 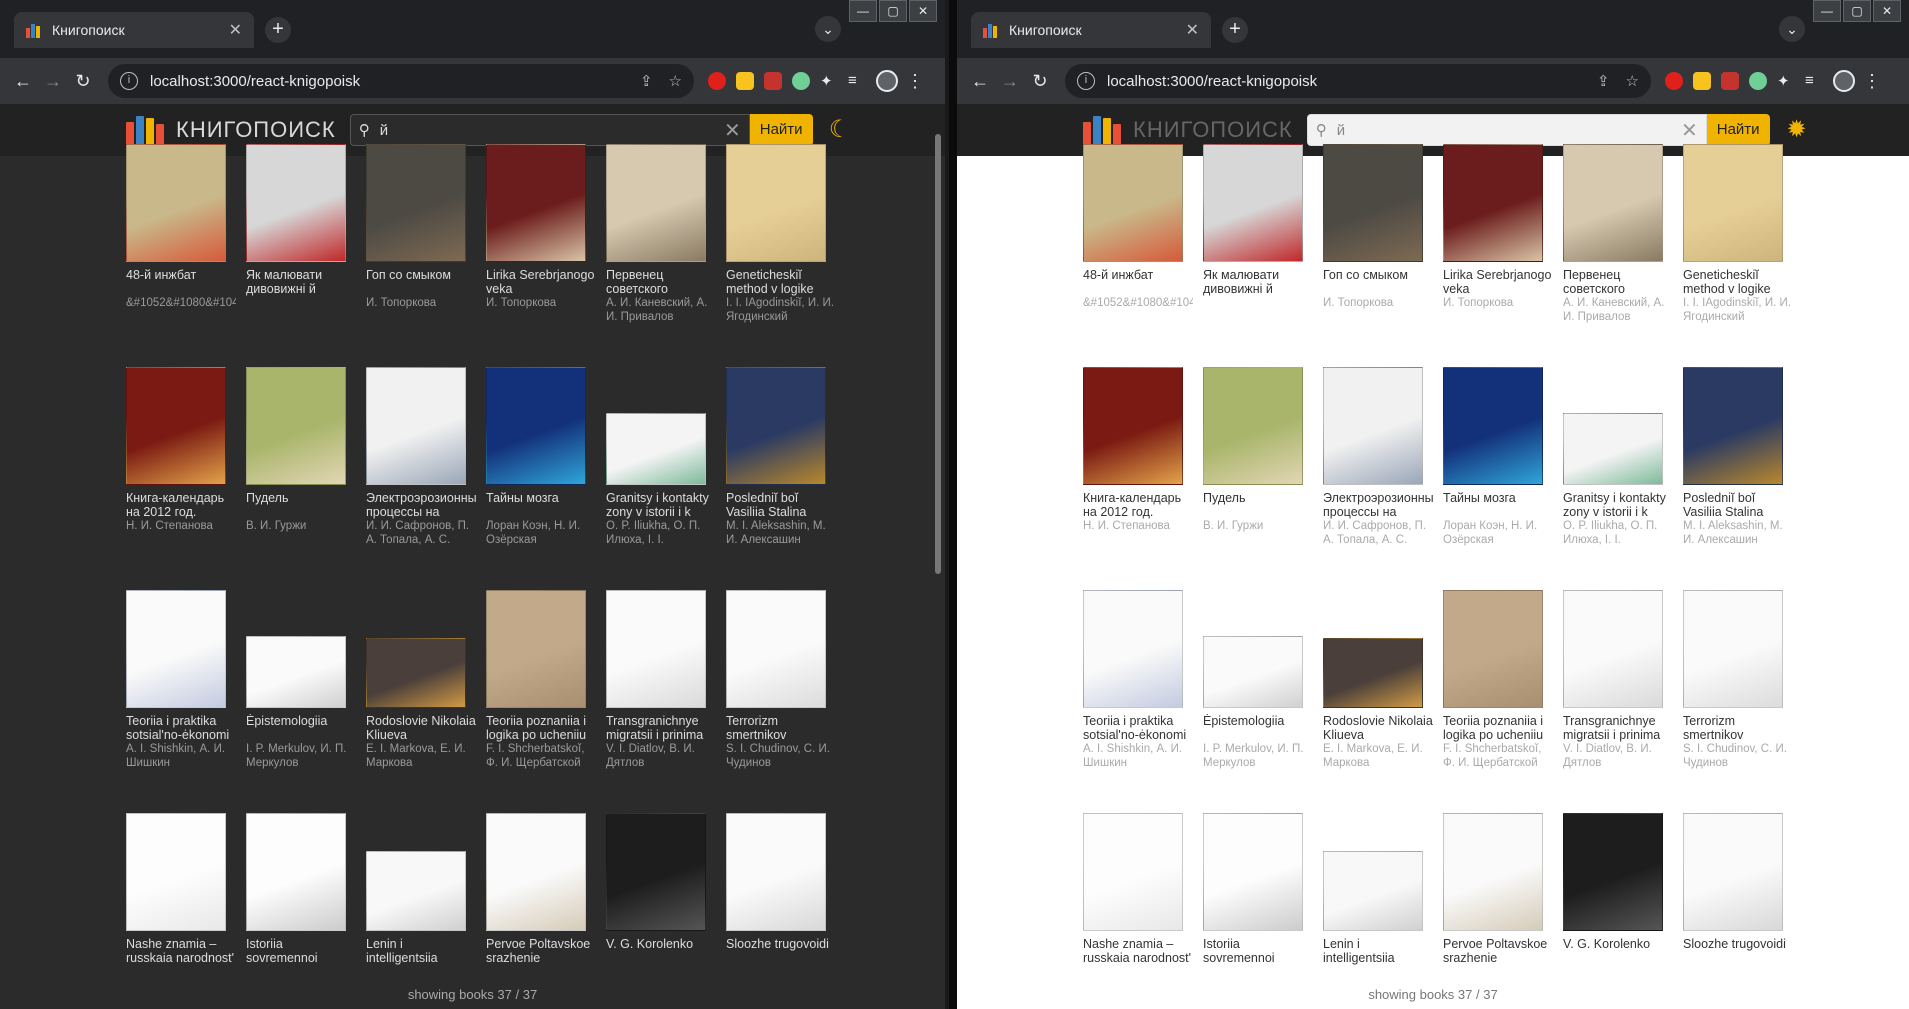 What do you see at coordinates (1738, 951) in the screenshot?
I see `book-title: Sloozhe trugovoidi` at bounding box center [1738, 951].